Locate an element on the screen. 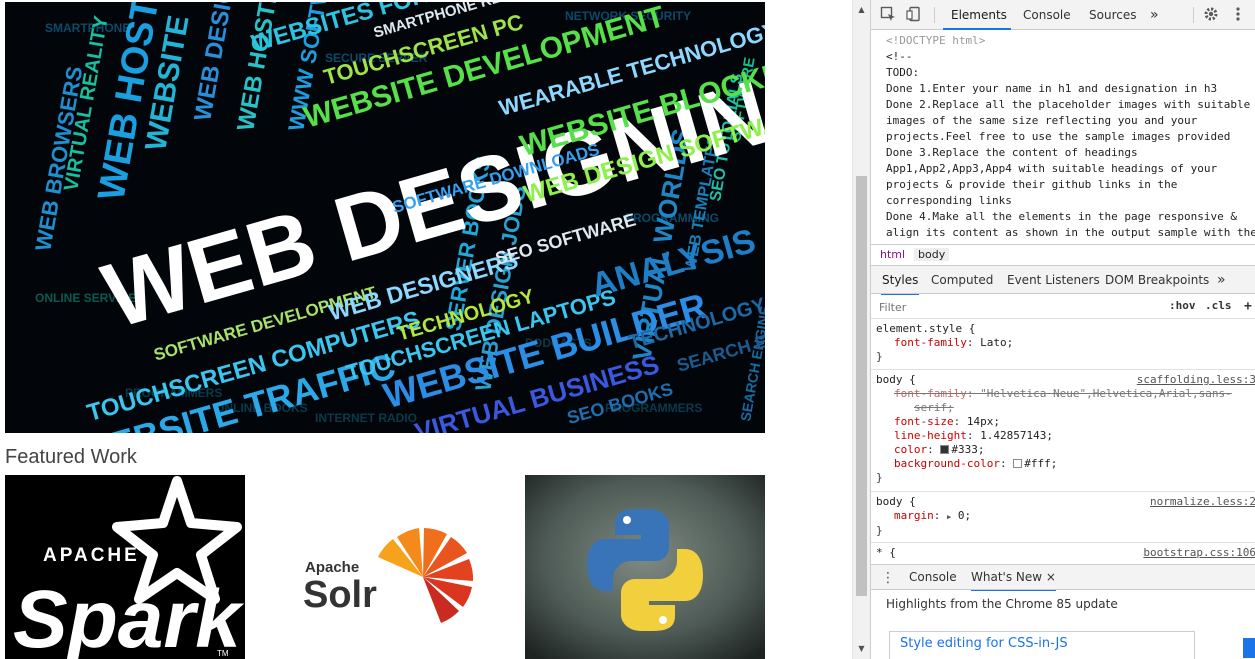  class-toggle: .cls is located at coordinates (1218, 305).